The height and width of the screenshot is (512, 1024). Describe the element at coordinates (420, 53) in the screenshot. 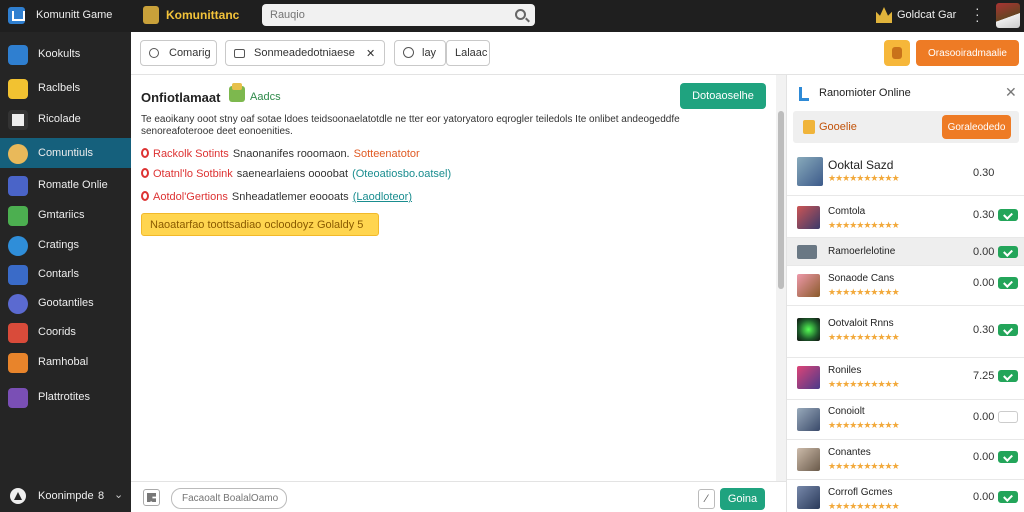

I see `toolbar-button-3: lay` at that location.